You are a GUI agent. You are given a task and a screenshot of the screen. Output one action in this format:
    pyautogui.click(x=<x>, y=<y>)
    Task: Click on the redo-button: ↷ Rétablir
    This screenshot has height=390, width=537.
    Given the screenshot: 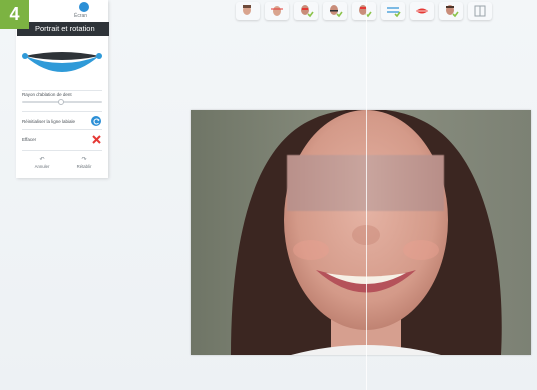 What is the action you would take?
    pyautogui.click(x=84, y=163)
    